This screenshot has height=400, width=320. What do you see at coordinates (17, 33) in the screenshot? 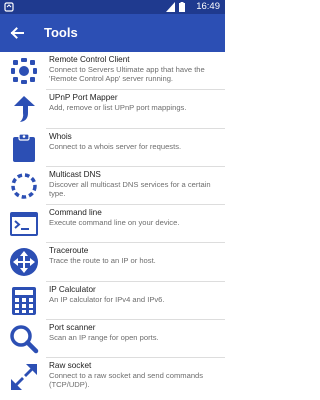
I see `back-arrow-icon` at bounding box center [17, 33].